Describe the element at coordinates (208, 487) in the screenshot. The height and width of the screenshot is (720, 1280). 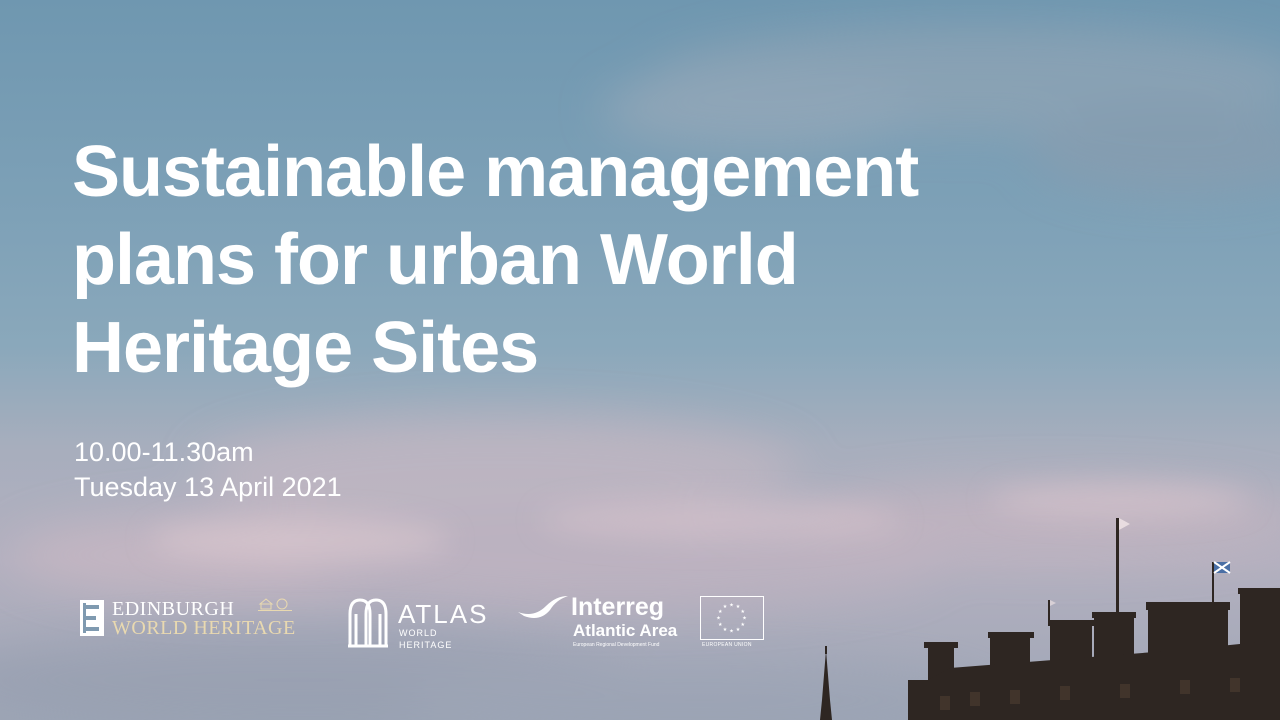
I see `event-date: Tuesday 13 April 2021` at that location.